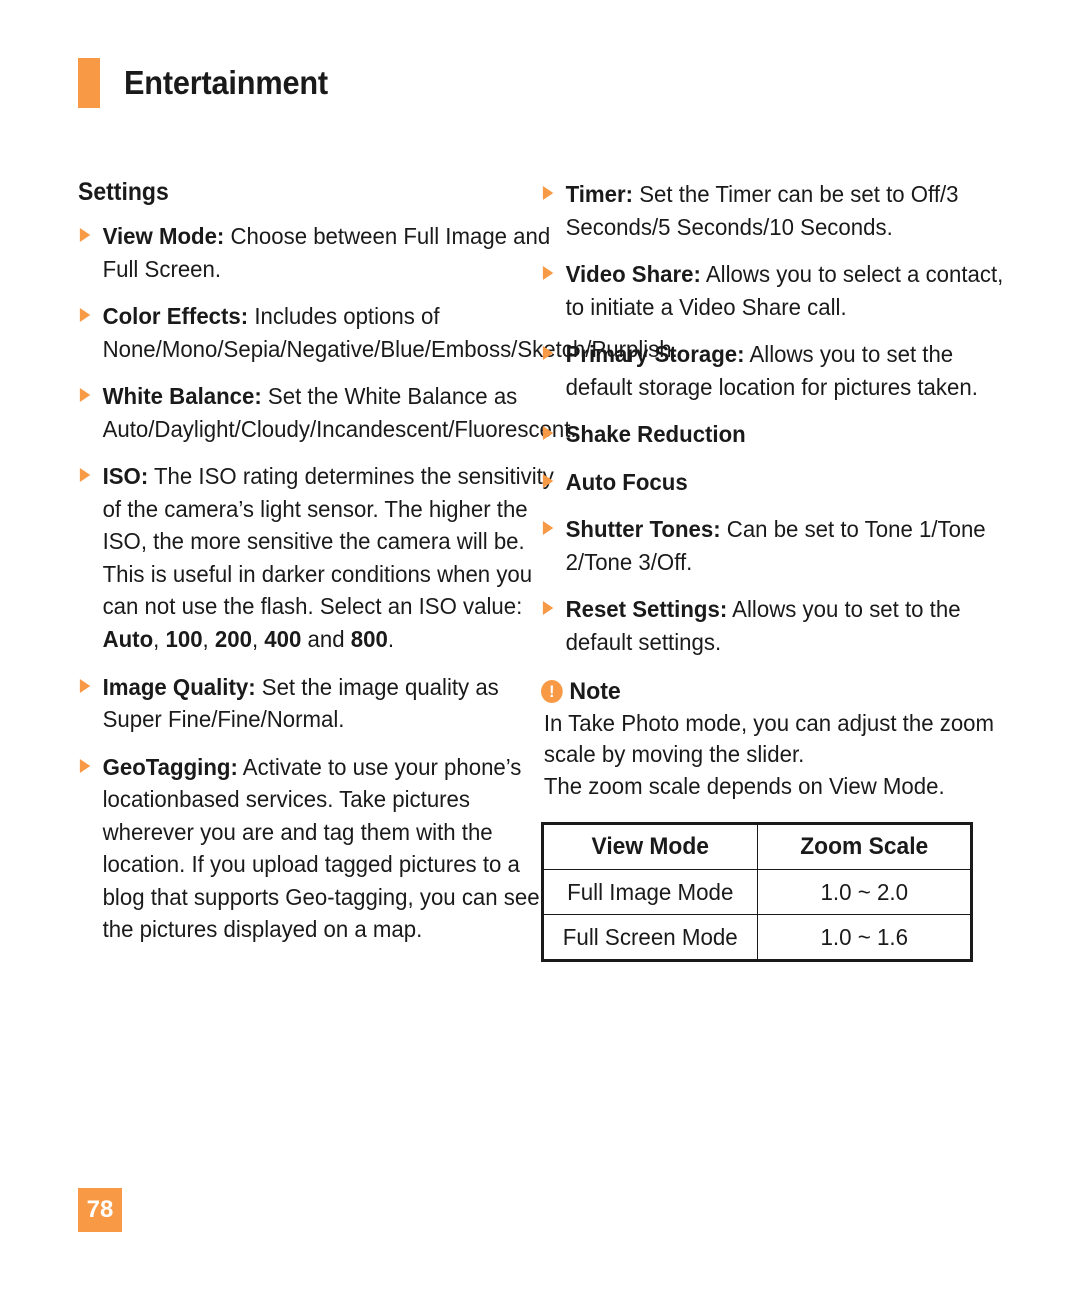  I want to click on table-header-row: View Mode Zoom Scale, so click(757, 847).